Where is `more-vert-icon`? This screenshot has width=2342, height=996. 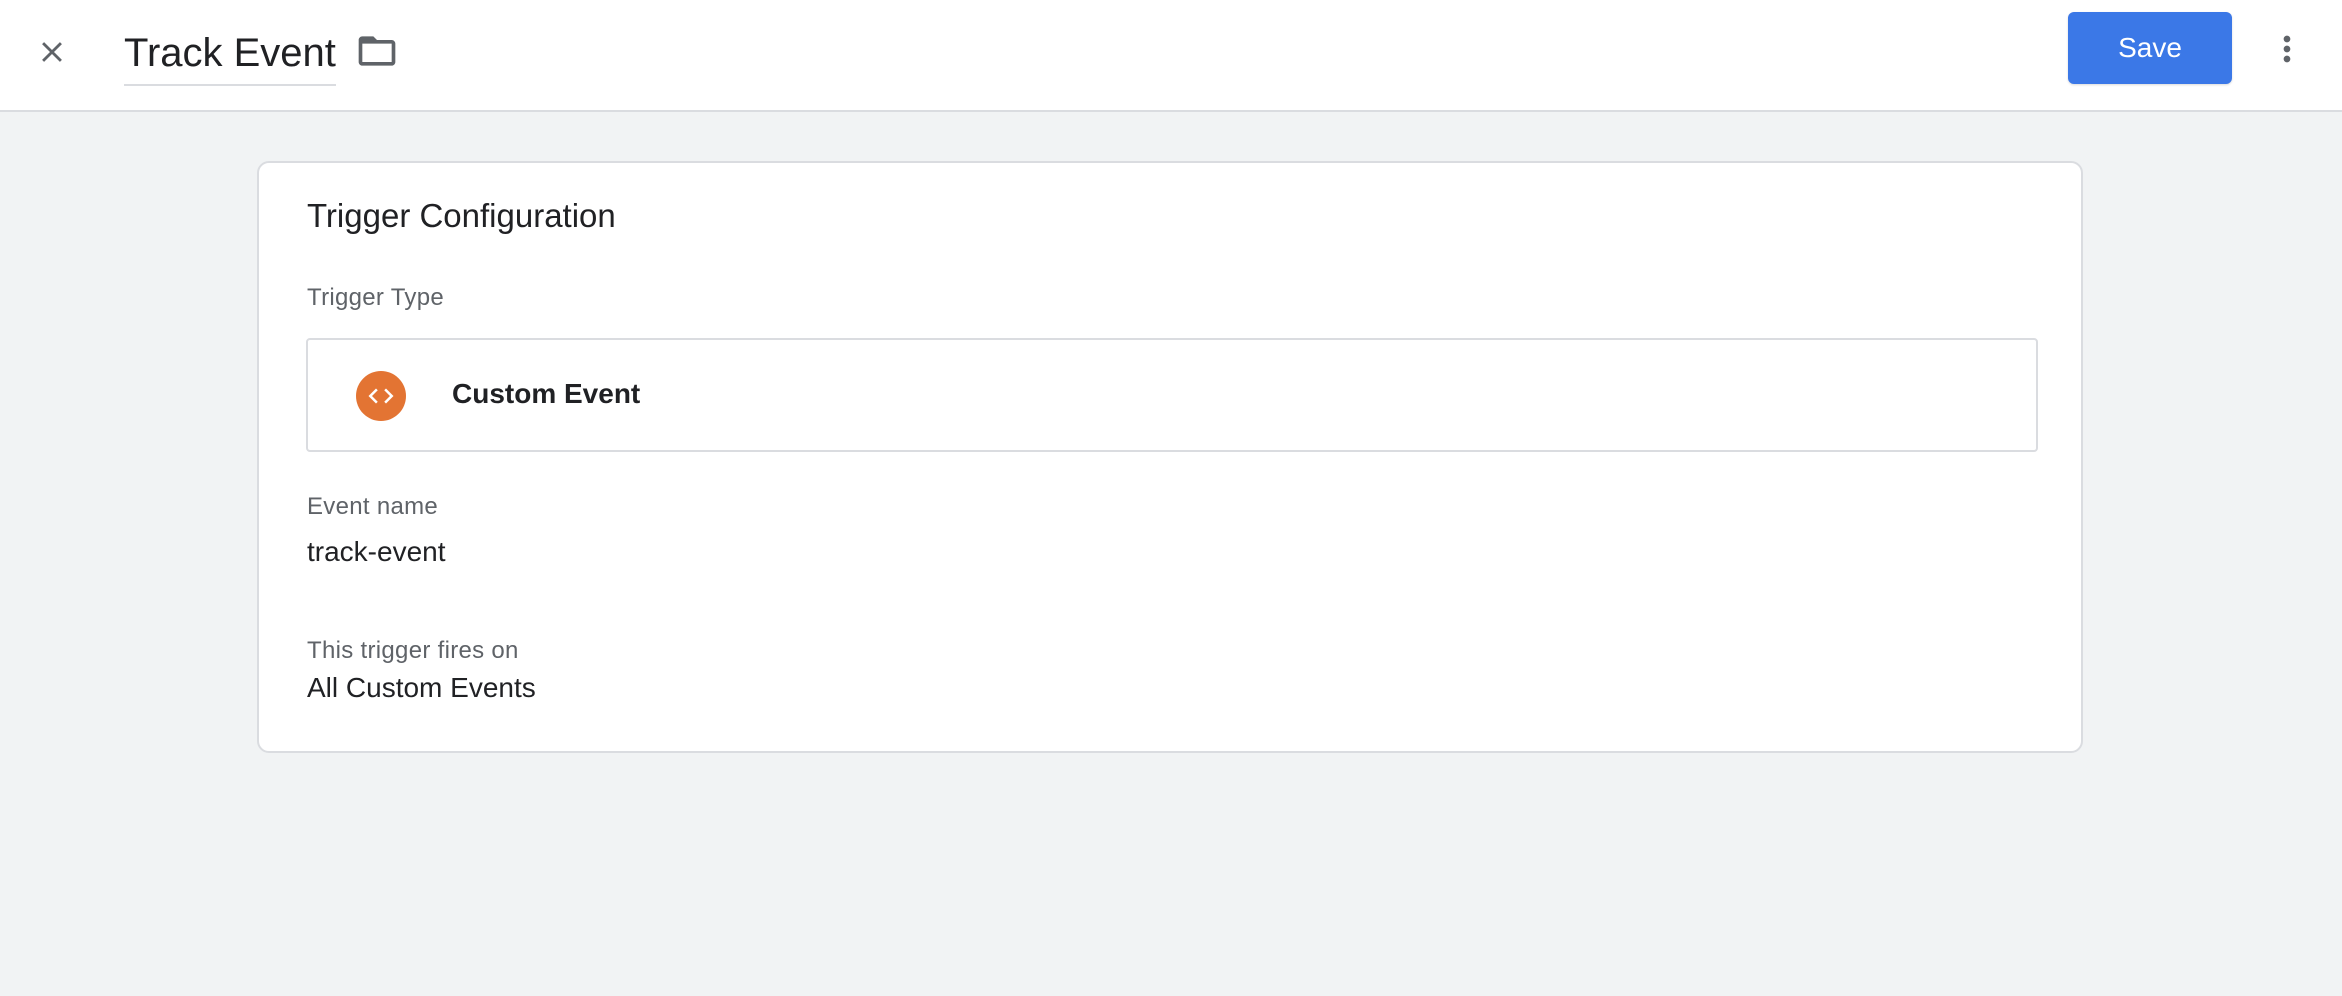 more-vert-icon is located at coordinates (2287, 49).